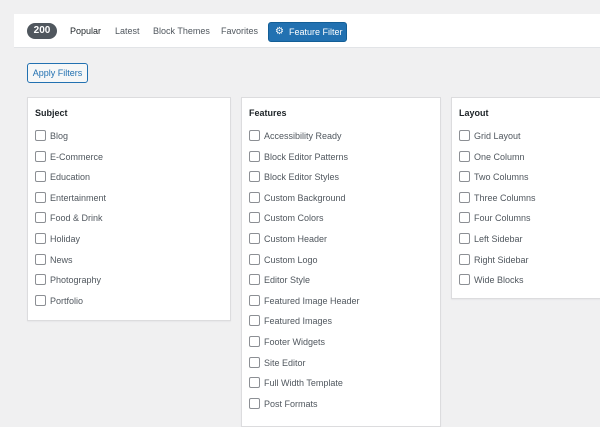 This screenshot has height=427, width=600. I want to click on filter-option: Custom Header, so click(339, 239).